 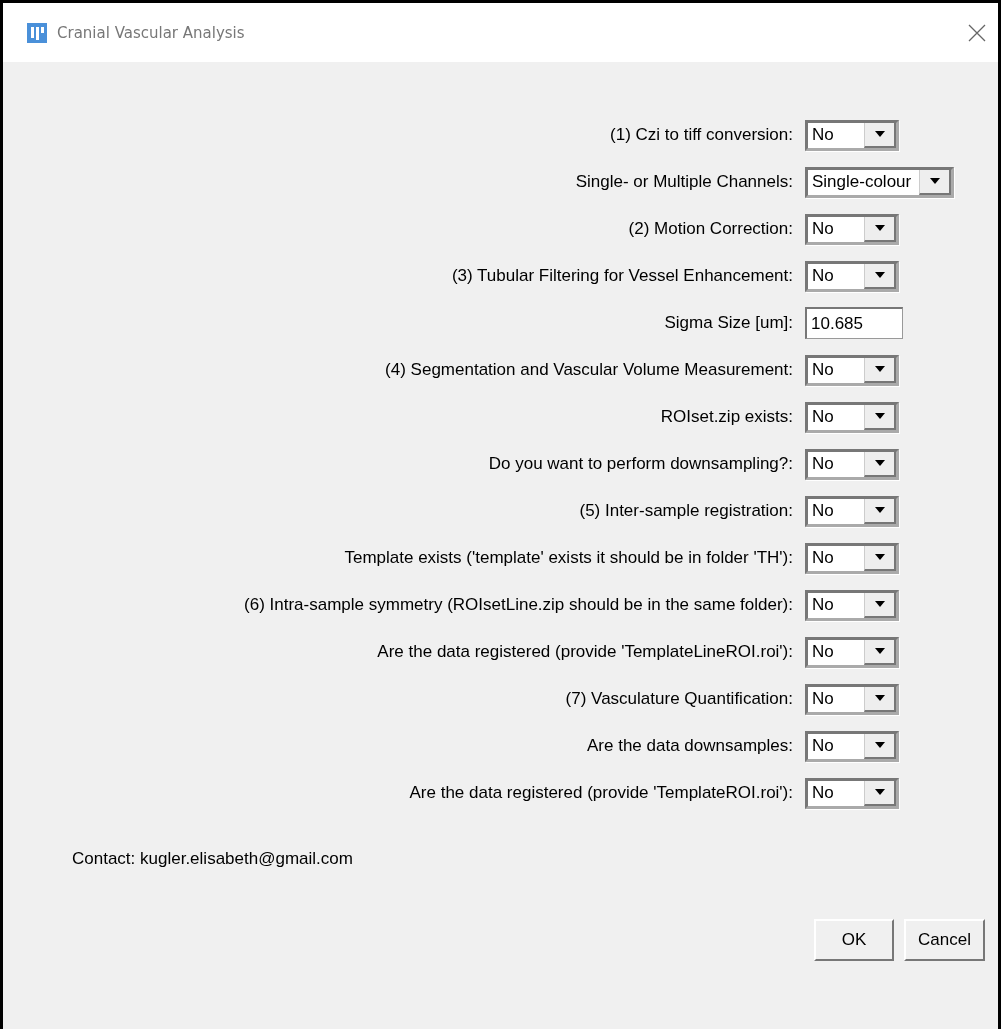 What do you see at coordinates (728, 323) in the screenshot?
I see `field-label: Sigma Size [um]:` at bounding box center [728, 323].